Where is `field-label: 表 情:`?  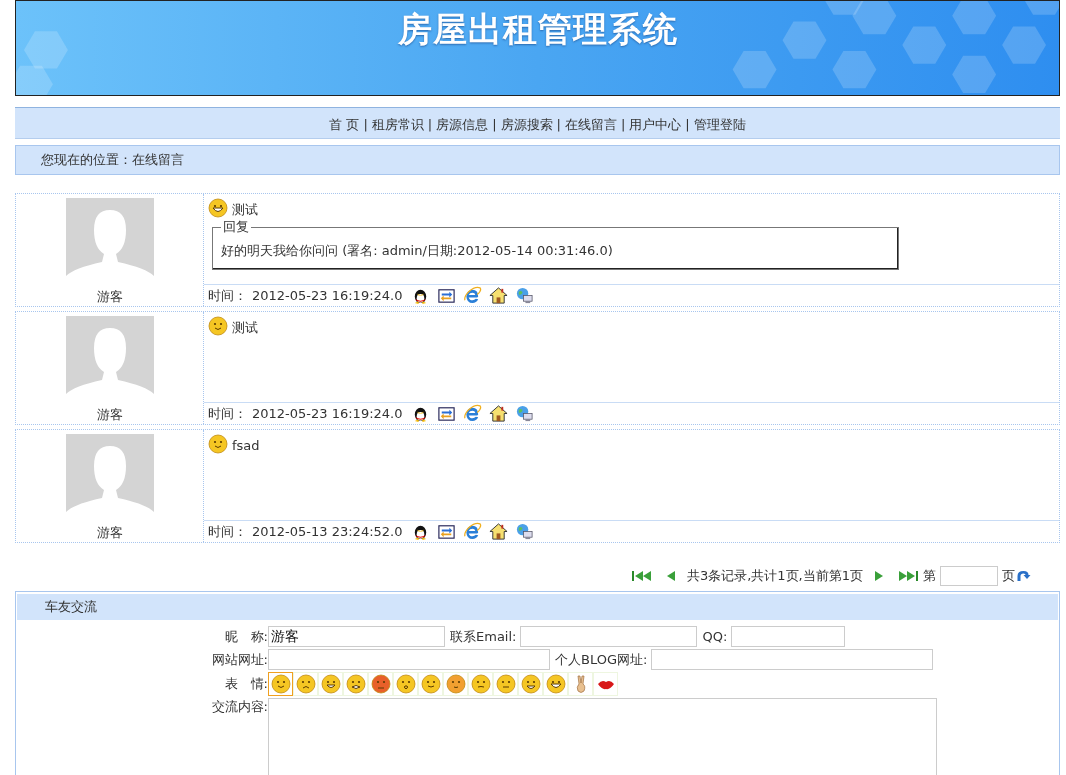 field-label: 表 情: is located at coordinates (245, 684).